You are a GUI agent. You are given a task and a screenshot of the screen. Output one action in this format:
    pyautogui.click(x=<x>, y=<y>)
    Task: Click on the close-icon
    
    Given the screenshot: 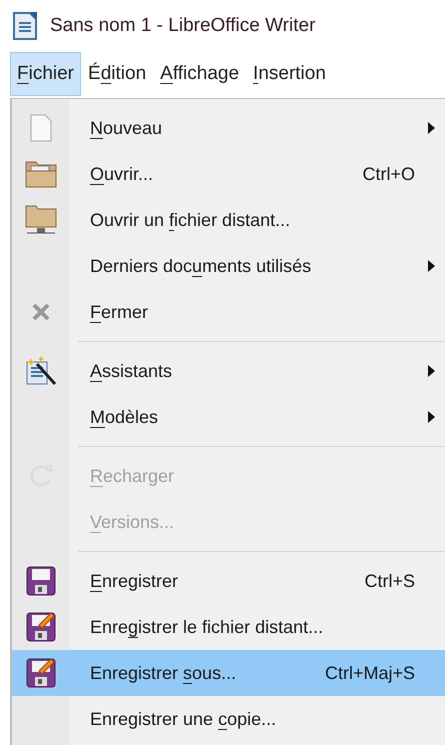 What is the action you would take?
    pyautogui.click(x=41, y=312)
    